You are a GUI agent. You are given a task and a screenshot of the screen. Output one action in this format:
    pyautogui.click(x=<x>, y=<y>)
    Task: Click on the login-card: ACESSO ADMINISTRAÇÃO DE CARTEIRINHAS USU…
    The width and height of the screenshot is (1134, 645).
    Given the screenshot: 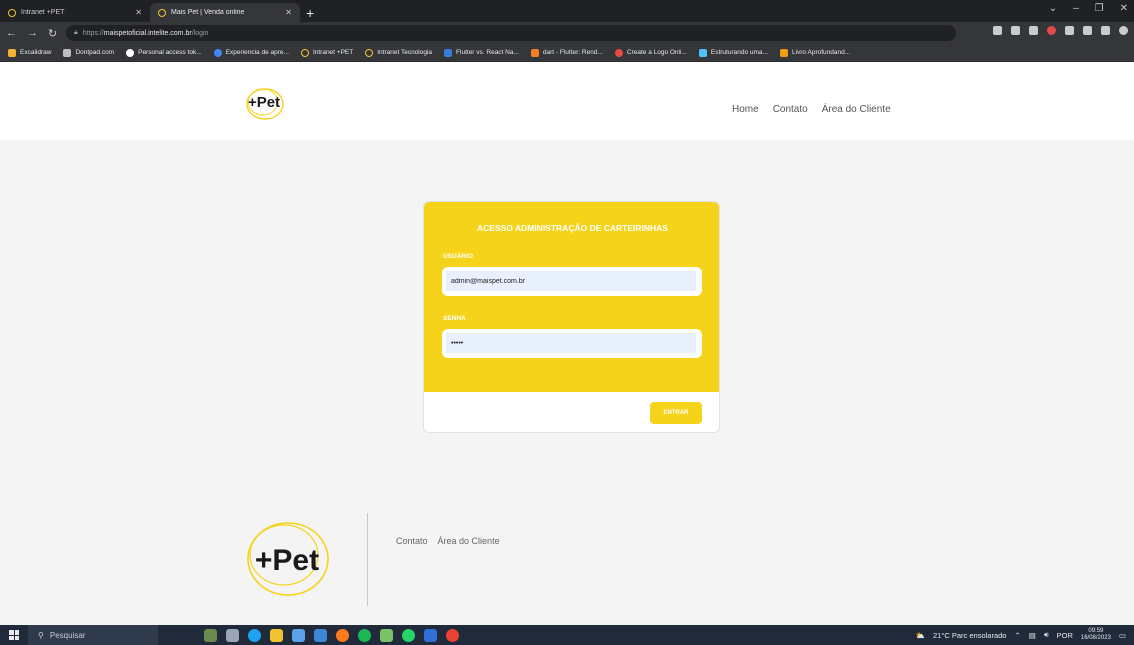 What is the action you would take?
    pyautogui.click(x=571, y=317)
    